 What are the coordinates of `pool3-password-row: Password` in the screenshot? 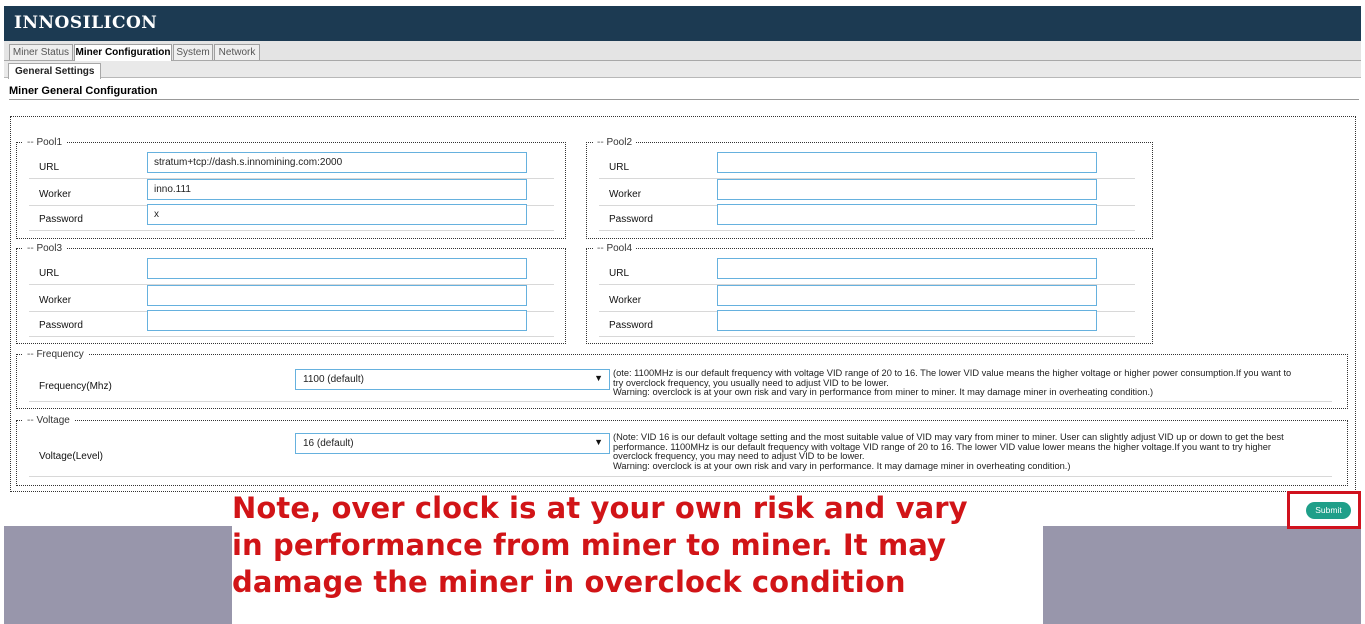 It's located at (291, 323).